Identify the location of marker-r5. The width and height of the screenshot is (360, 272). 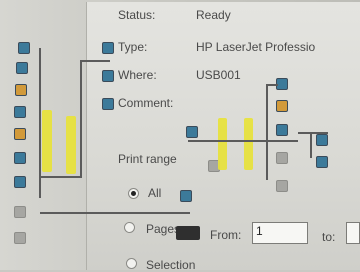
(282, 186).